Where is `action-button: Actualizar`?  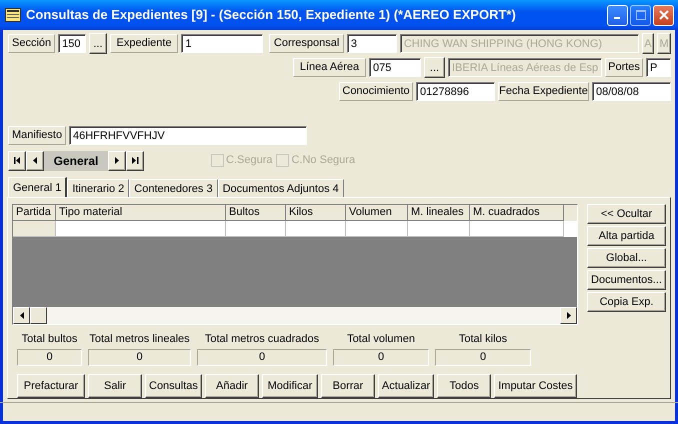
action-button: Actualizar is located at coordinates (406, 386).